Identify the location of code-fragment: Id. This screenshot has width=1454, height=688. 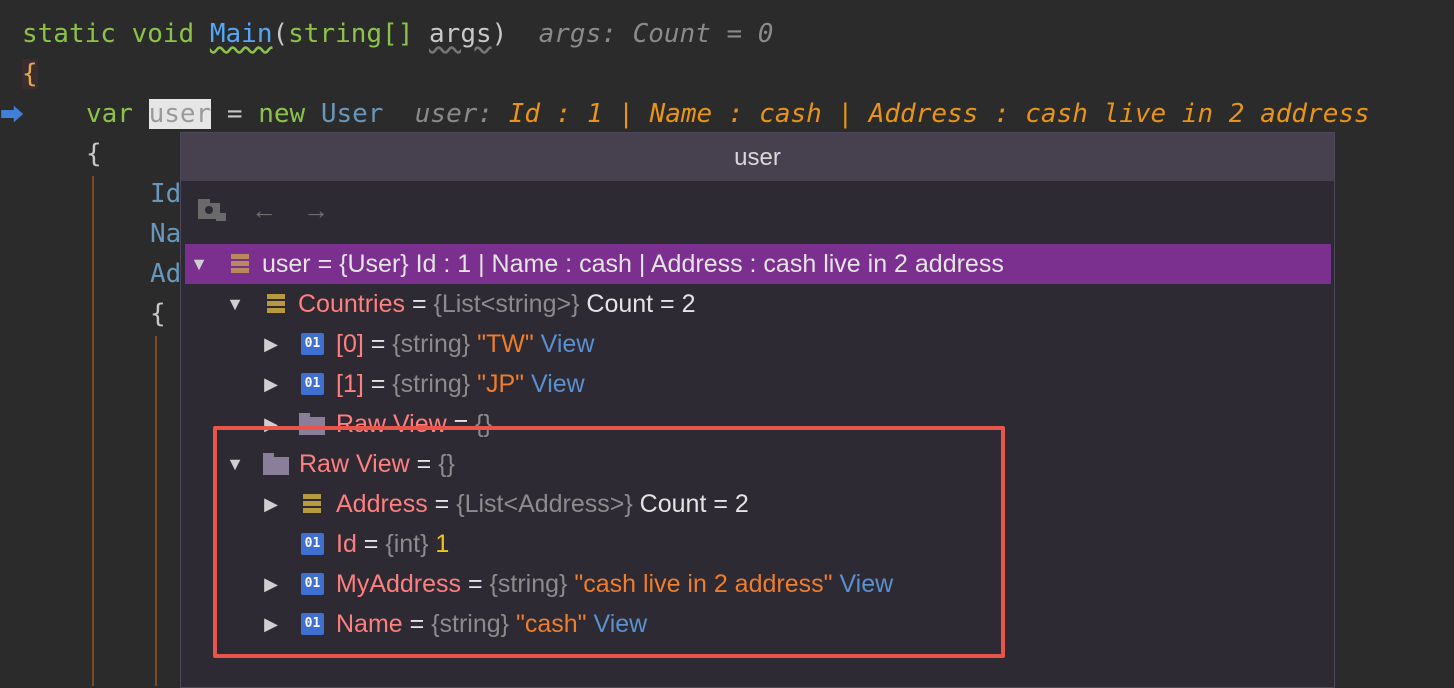
(166, 194).